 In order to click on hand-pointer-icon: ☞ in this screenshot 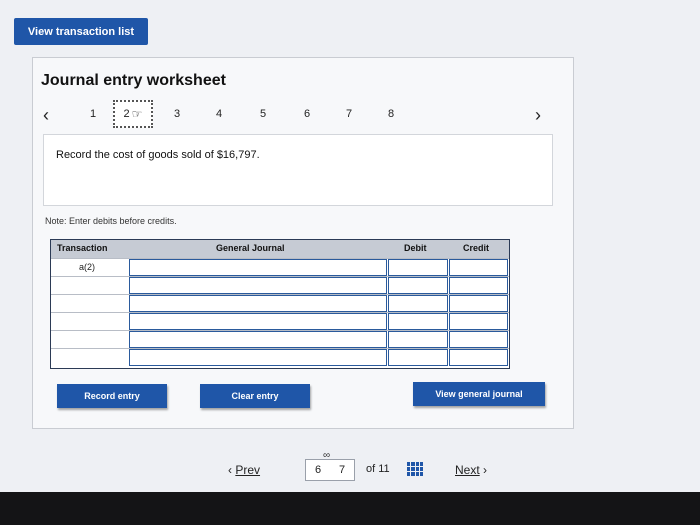, I will do `click(137, 114)`.